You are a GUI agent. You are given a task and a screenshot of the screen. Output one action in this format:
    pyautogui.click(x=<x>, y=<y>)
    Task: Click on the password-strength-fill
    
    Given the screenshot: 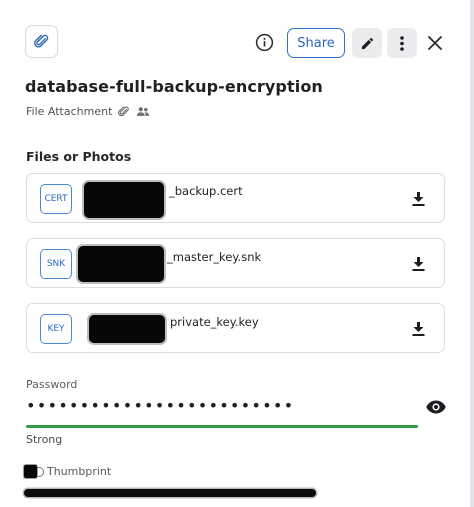 What is the action you would take?
    pyautogui.click(x=222, y=426)
    